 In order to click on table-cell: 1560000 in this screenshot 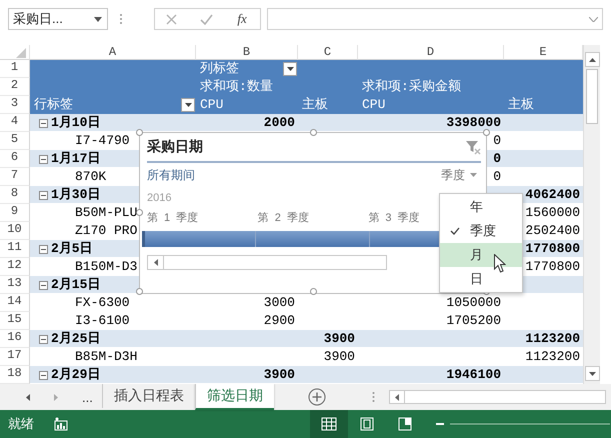, I will do `click(552, 213)`.